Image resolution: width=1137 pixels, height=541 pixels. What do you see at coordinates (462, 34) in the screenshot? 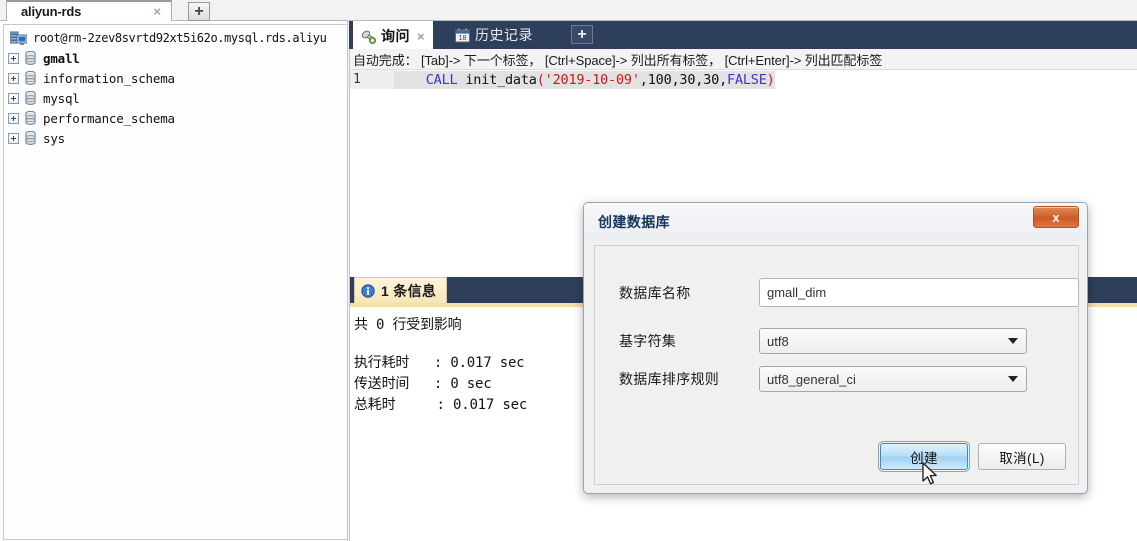
I see `calendar-icon: 18` at bounding box center [462, 34].